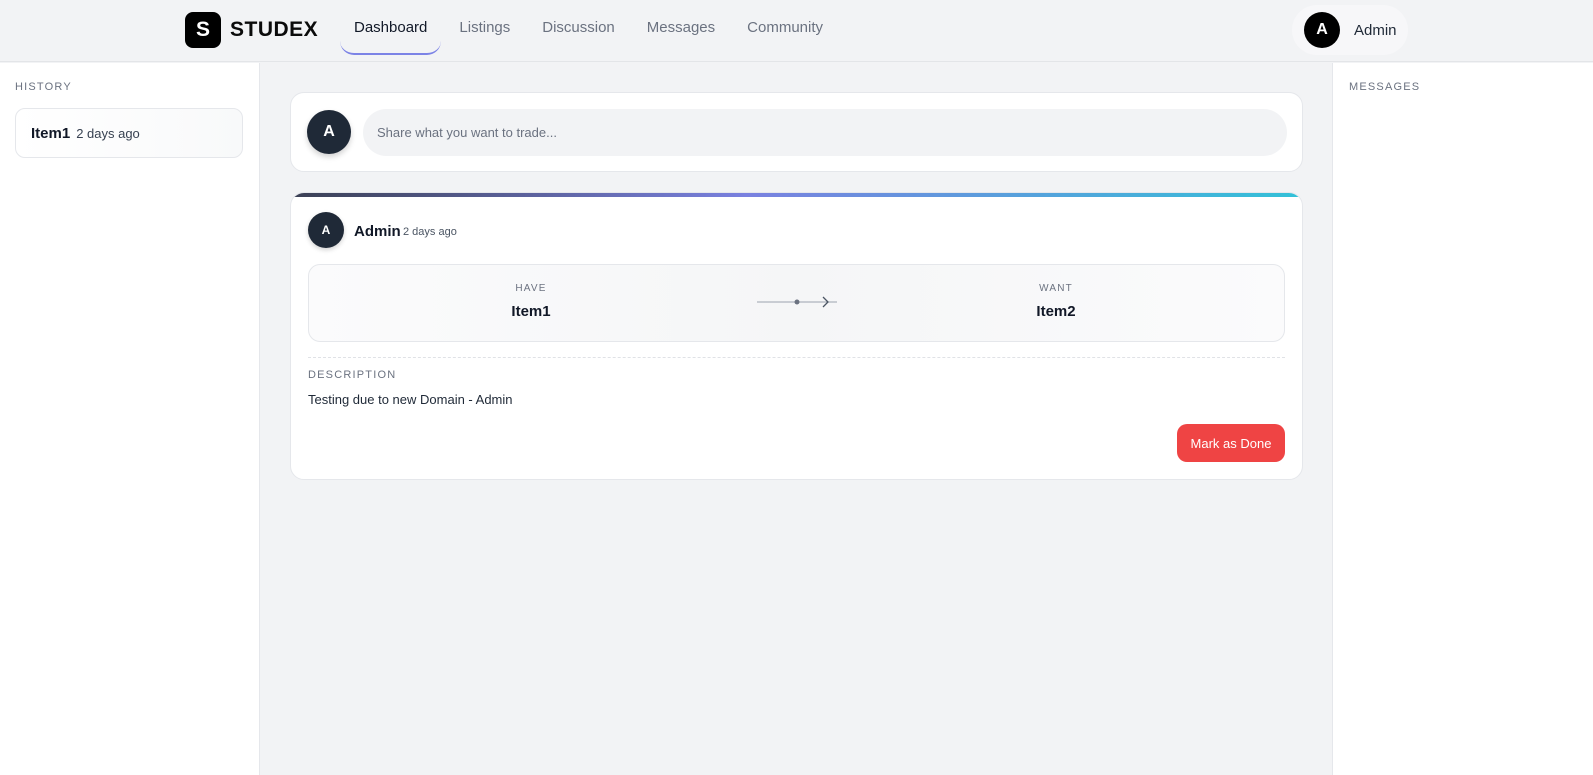  Describe the element at coordinates (531, 301) in the screenshot. I see `have-column: HAVE Item1` at that location.